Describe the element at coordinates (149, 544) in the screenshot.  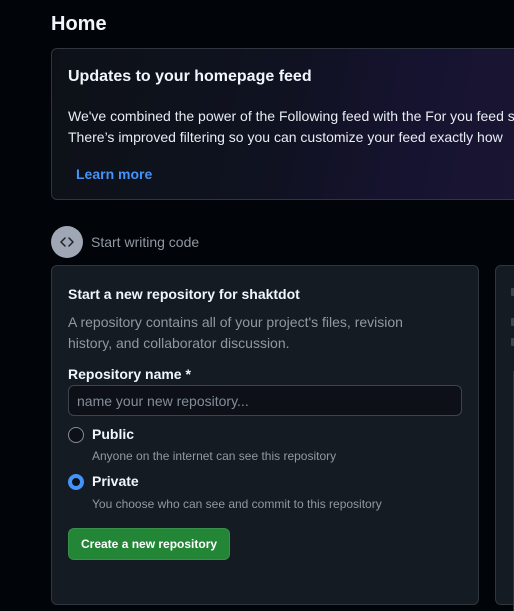
I see `create-repository-button: Create a new repository` at that location.